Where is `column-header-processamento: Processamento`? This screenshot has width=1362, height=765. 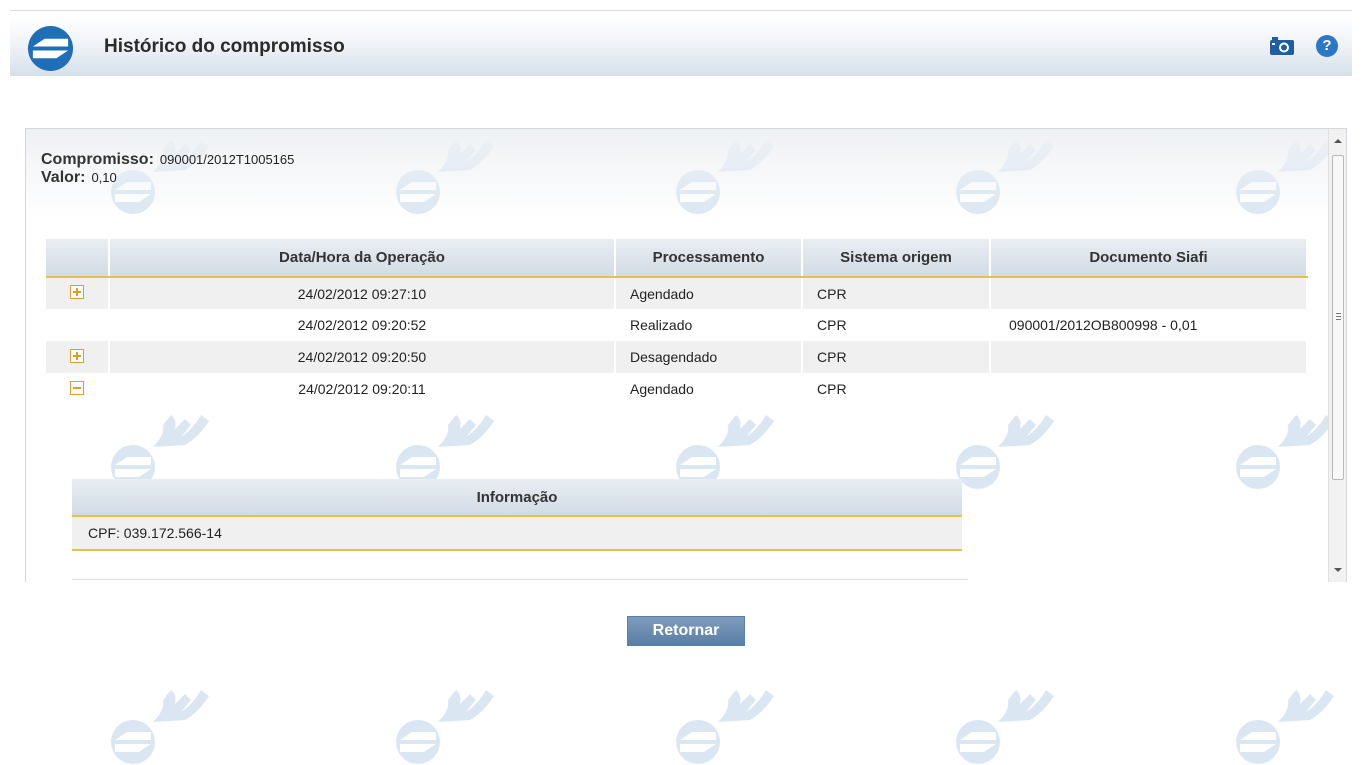 column-header-processamento: Processamento is located at coordinates (709, 258).